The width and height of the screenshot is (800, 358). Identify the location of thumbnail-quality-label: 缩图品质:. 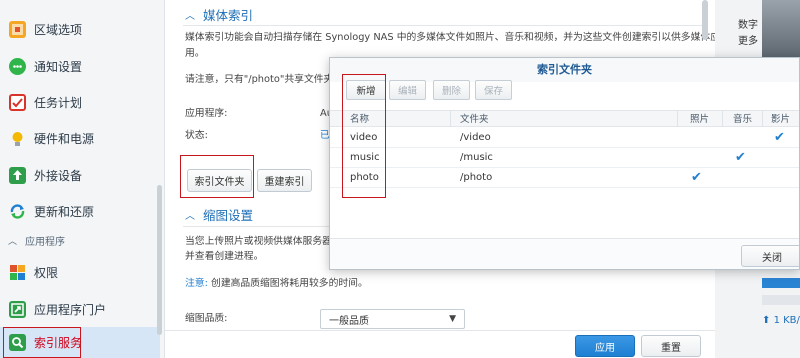
(206, 318).